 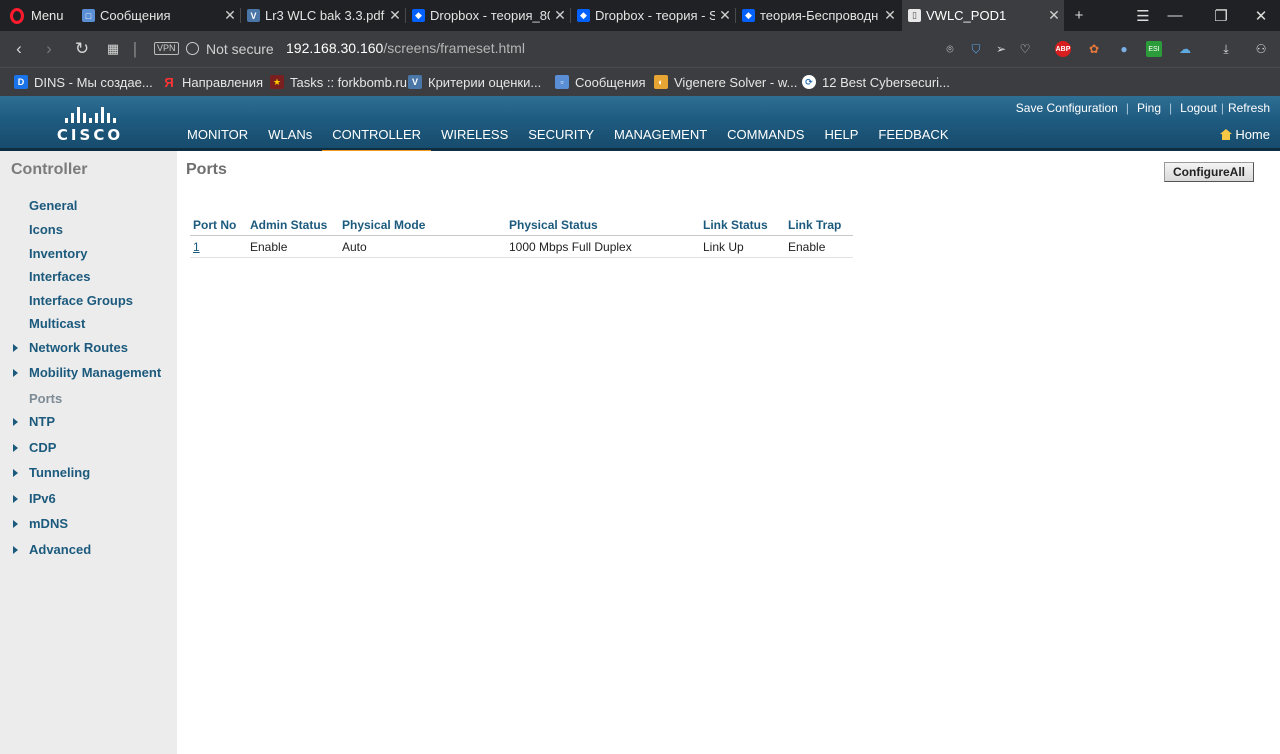 What do you see at coordinates (19, 49) in the screenshot?
I see `back-icon: ‹` at bounding box center [19, 49].